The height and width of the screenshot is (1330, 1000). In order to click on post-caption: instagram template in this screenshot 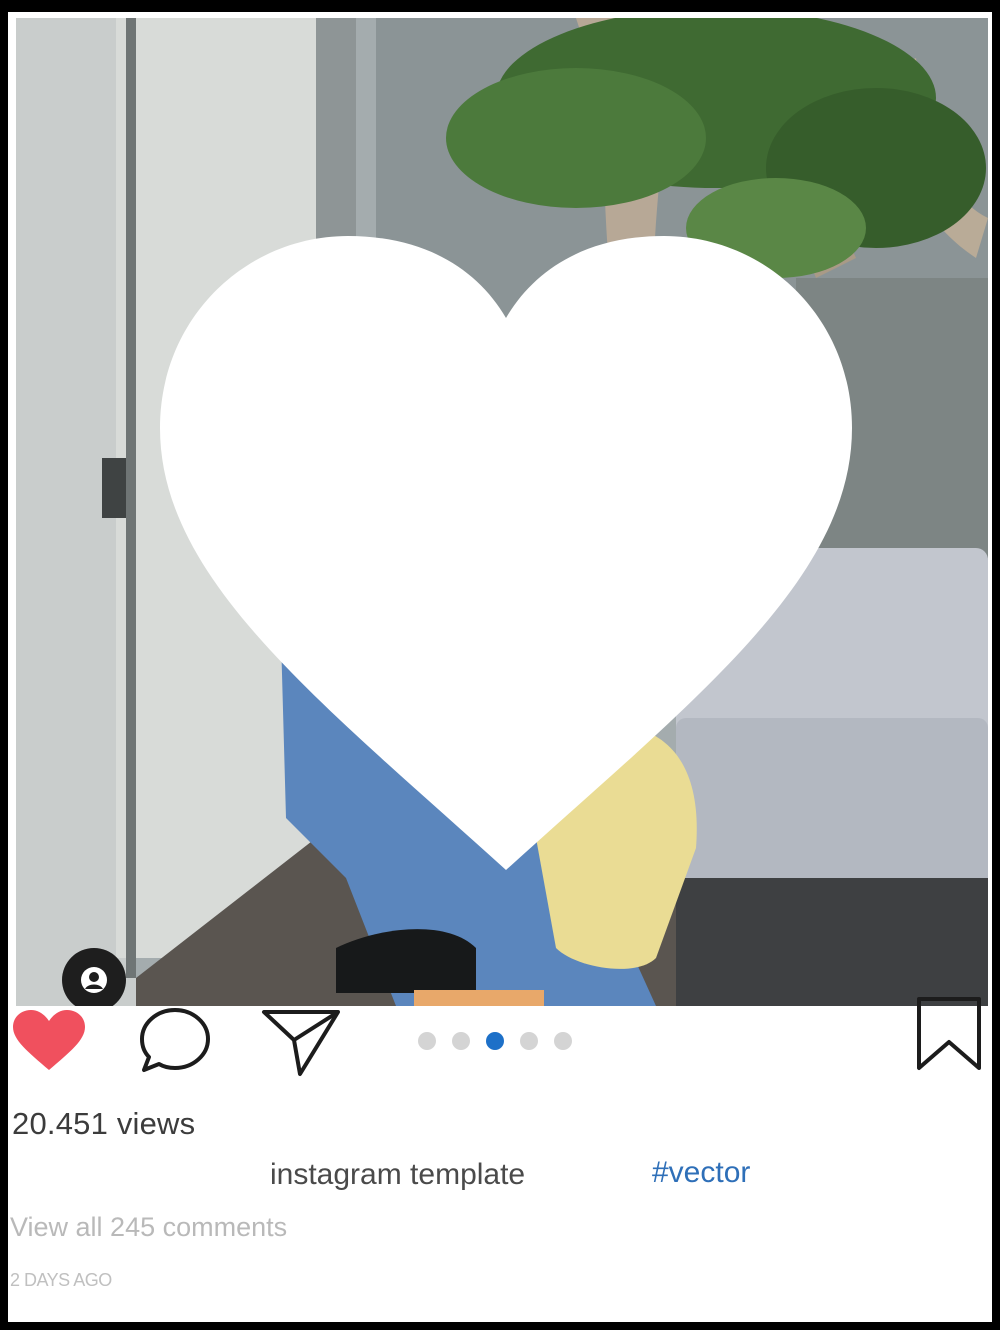, I will do `click(398, 1174)`.